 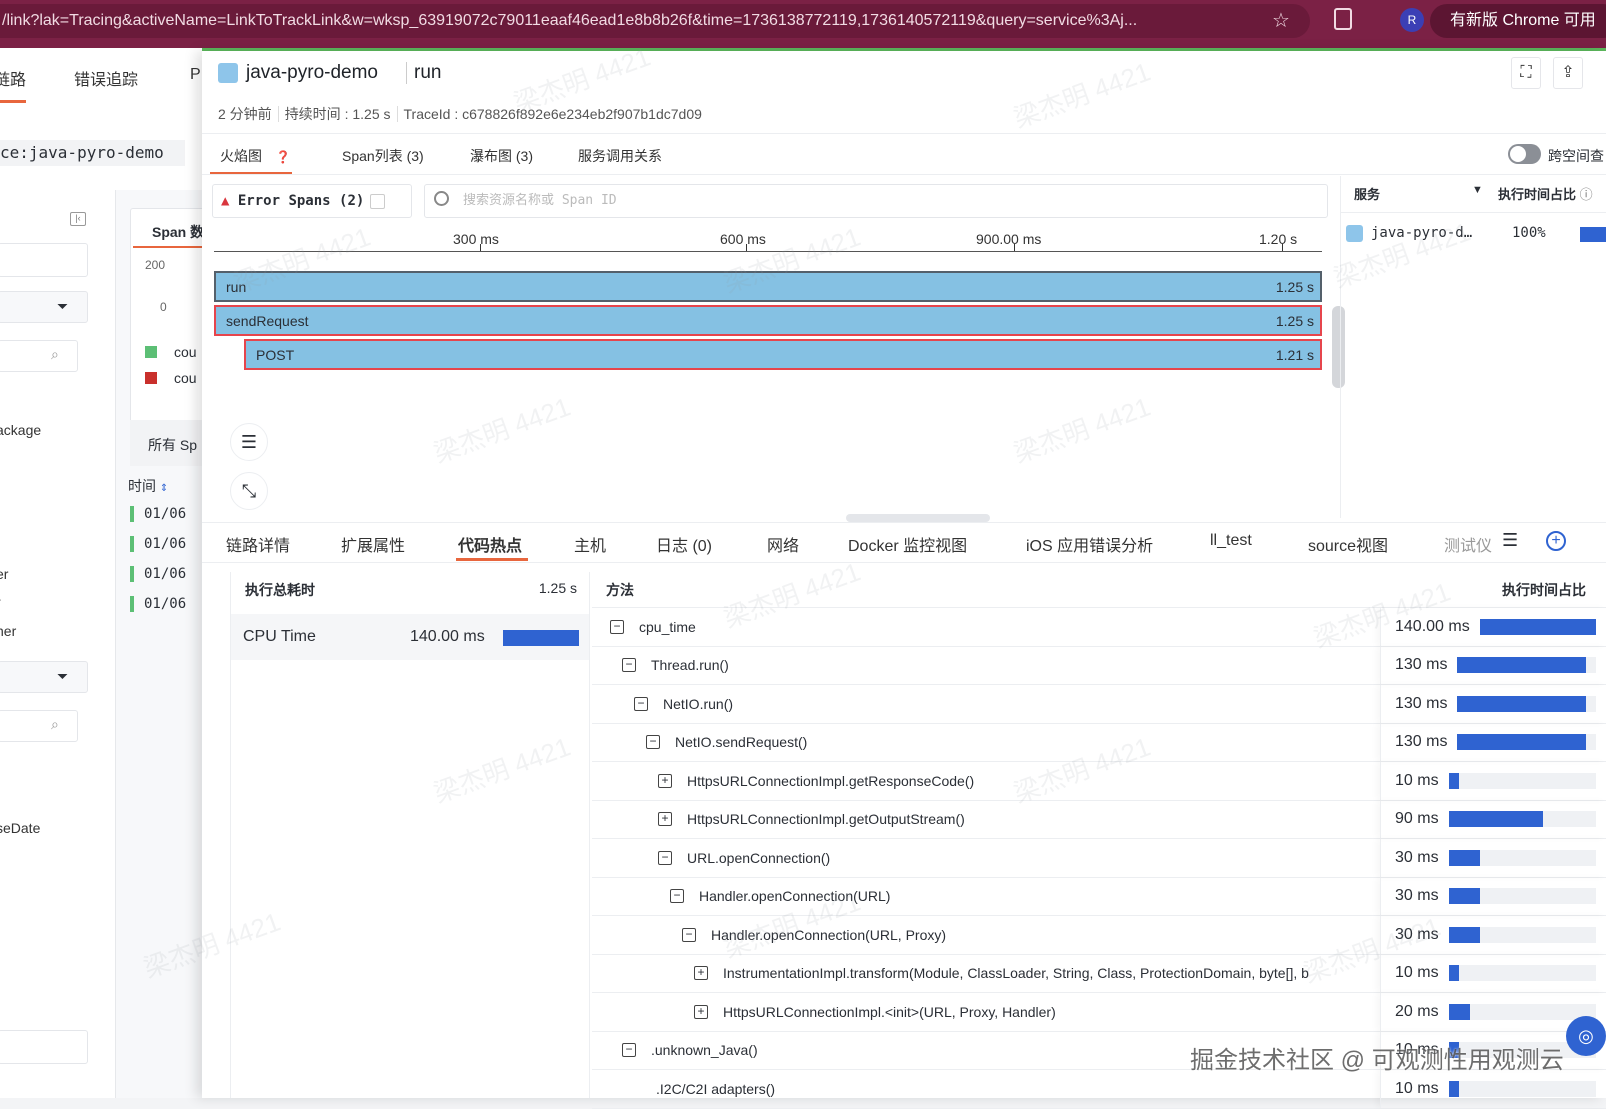 What do you see at coordinates (1367, 193) in the screenshot?
I see `service-column-header: 服务` at bounding box center [1367, 193].